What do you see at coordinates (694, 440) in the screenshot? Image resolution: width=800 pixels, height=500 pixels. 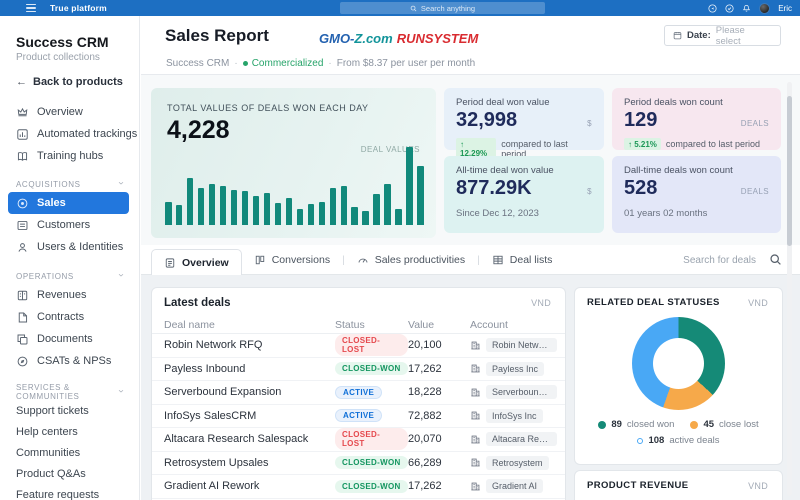 I see `legend-label: active deals` at bounding box center [694, 440].